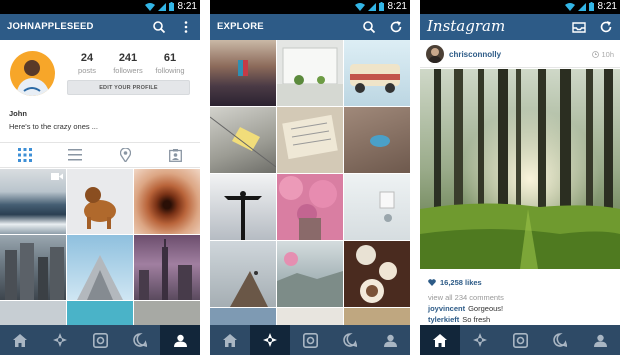  What do you see at coordinates (186, 27) in the screenshot?
I see `more-icon` at bounding box center [186, 27].